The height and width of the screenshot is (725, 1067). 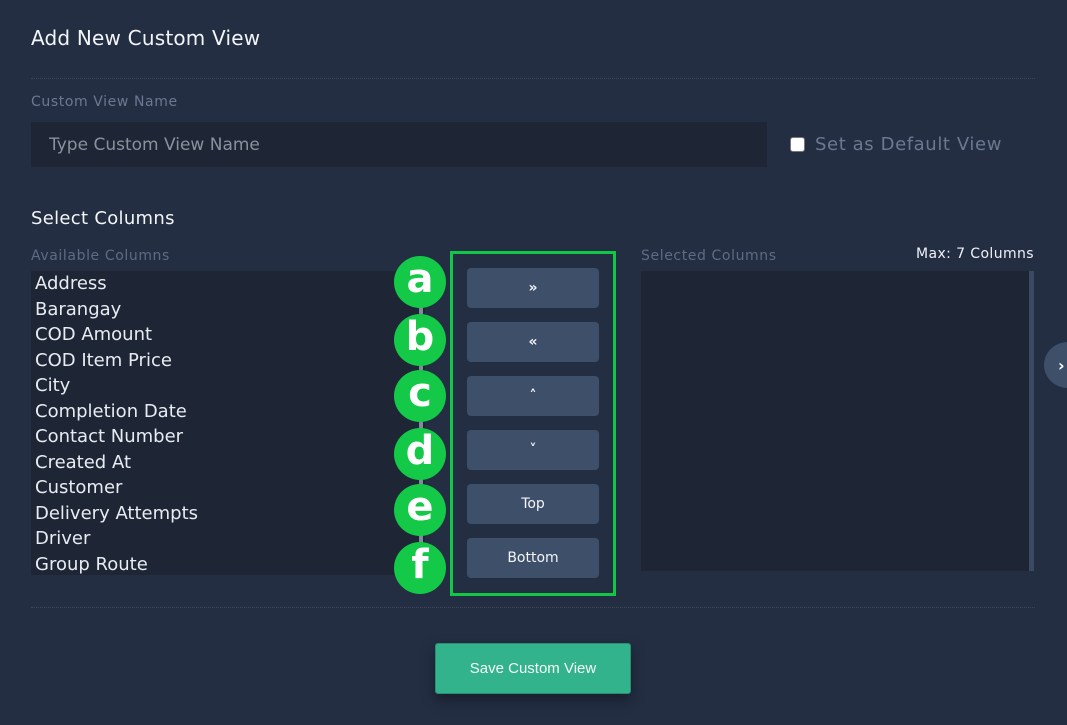 What do you see at coordinates (420, 568) in the screenshot?
I see `annotation-badge-f: f` at bounding box center [420, 568].